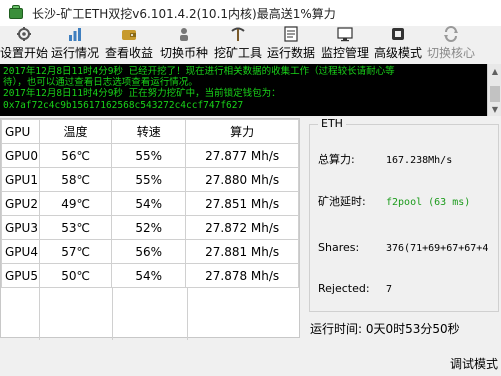 The image size is (501, 376). I want to click on table-row: GPU5 50℃ 54% 27.878 Mh/s, so click(150, 275).